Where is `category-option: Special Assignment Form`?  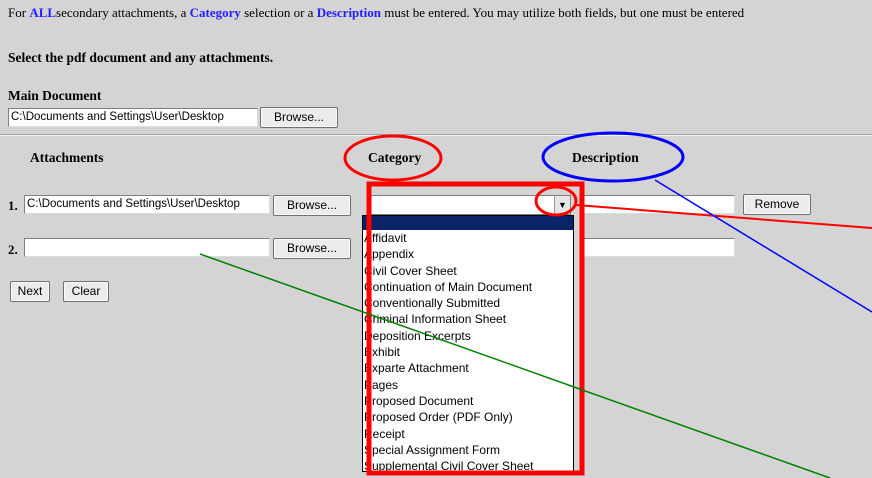
category-option: Special Assignment Form is located at coordinates (468, 450).